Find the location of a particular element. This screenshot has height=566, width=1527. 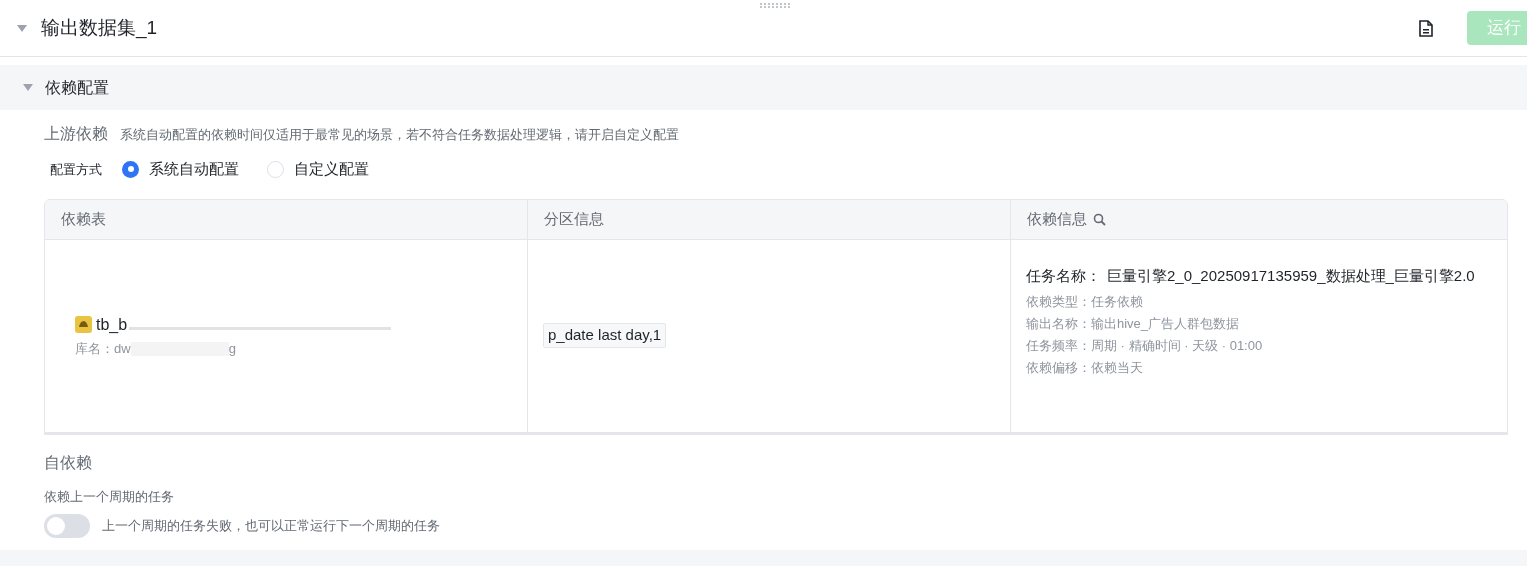

table-name: tb_b is located at coordinates (112, 324).